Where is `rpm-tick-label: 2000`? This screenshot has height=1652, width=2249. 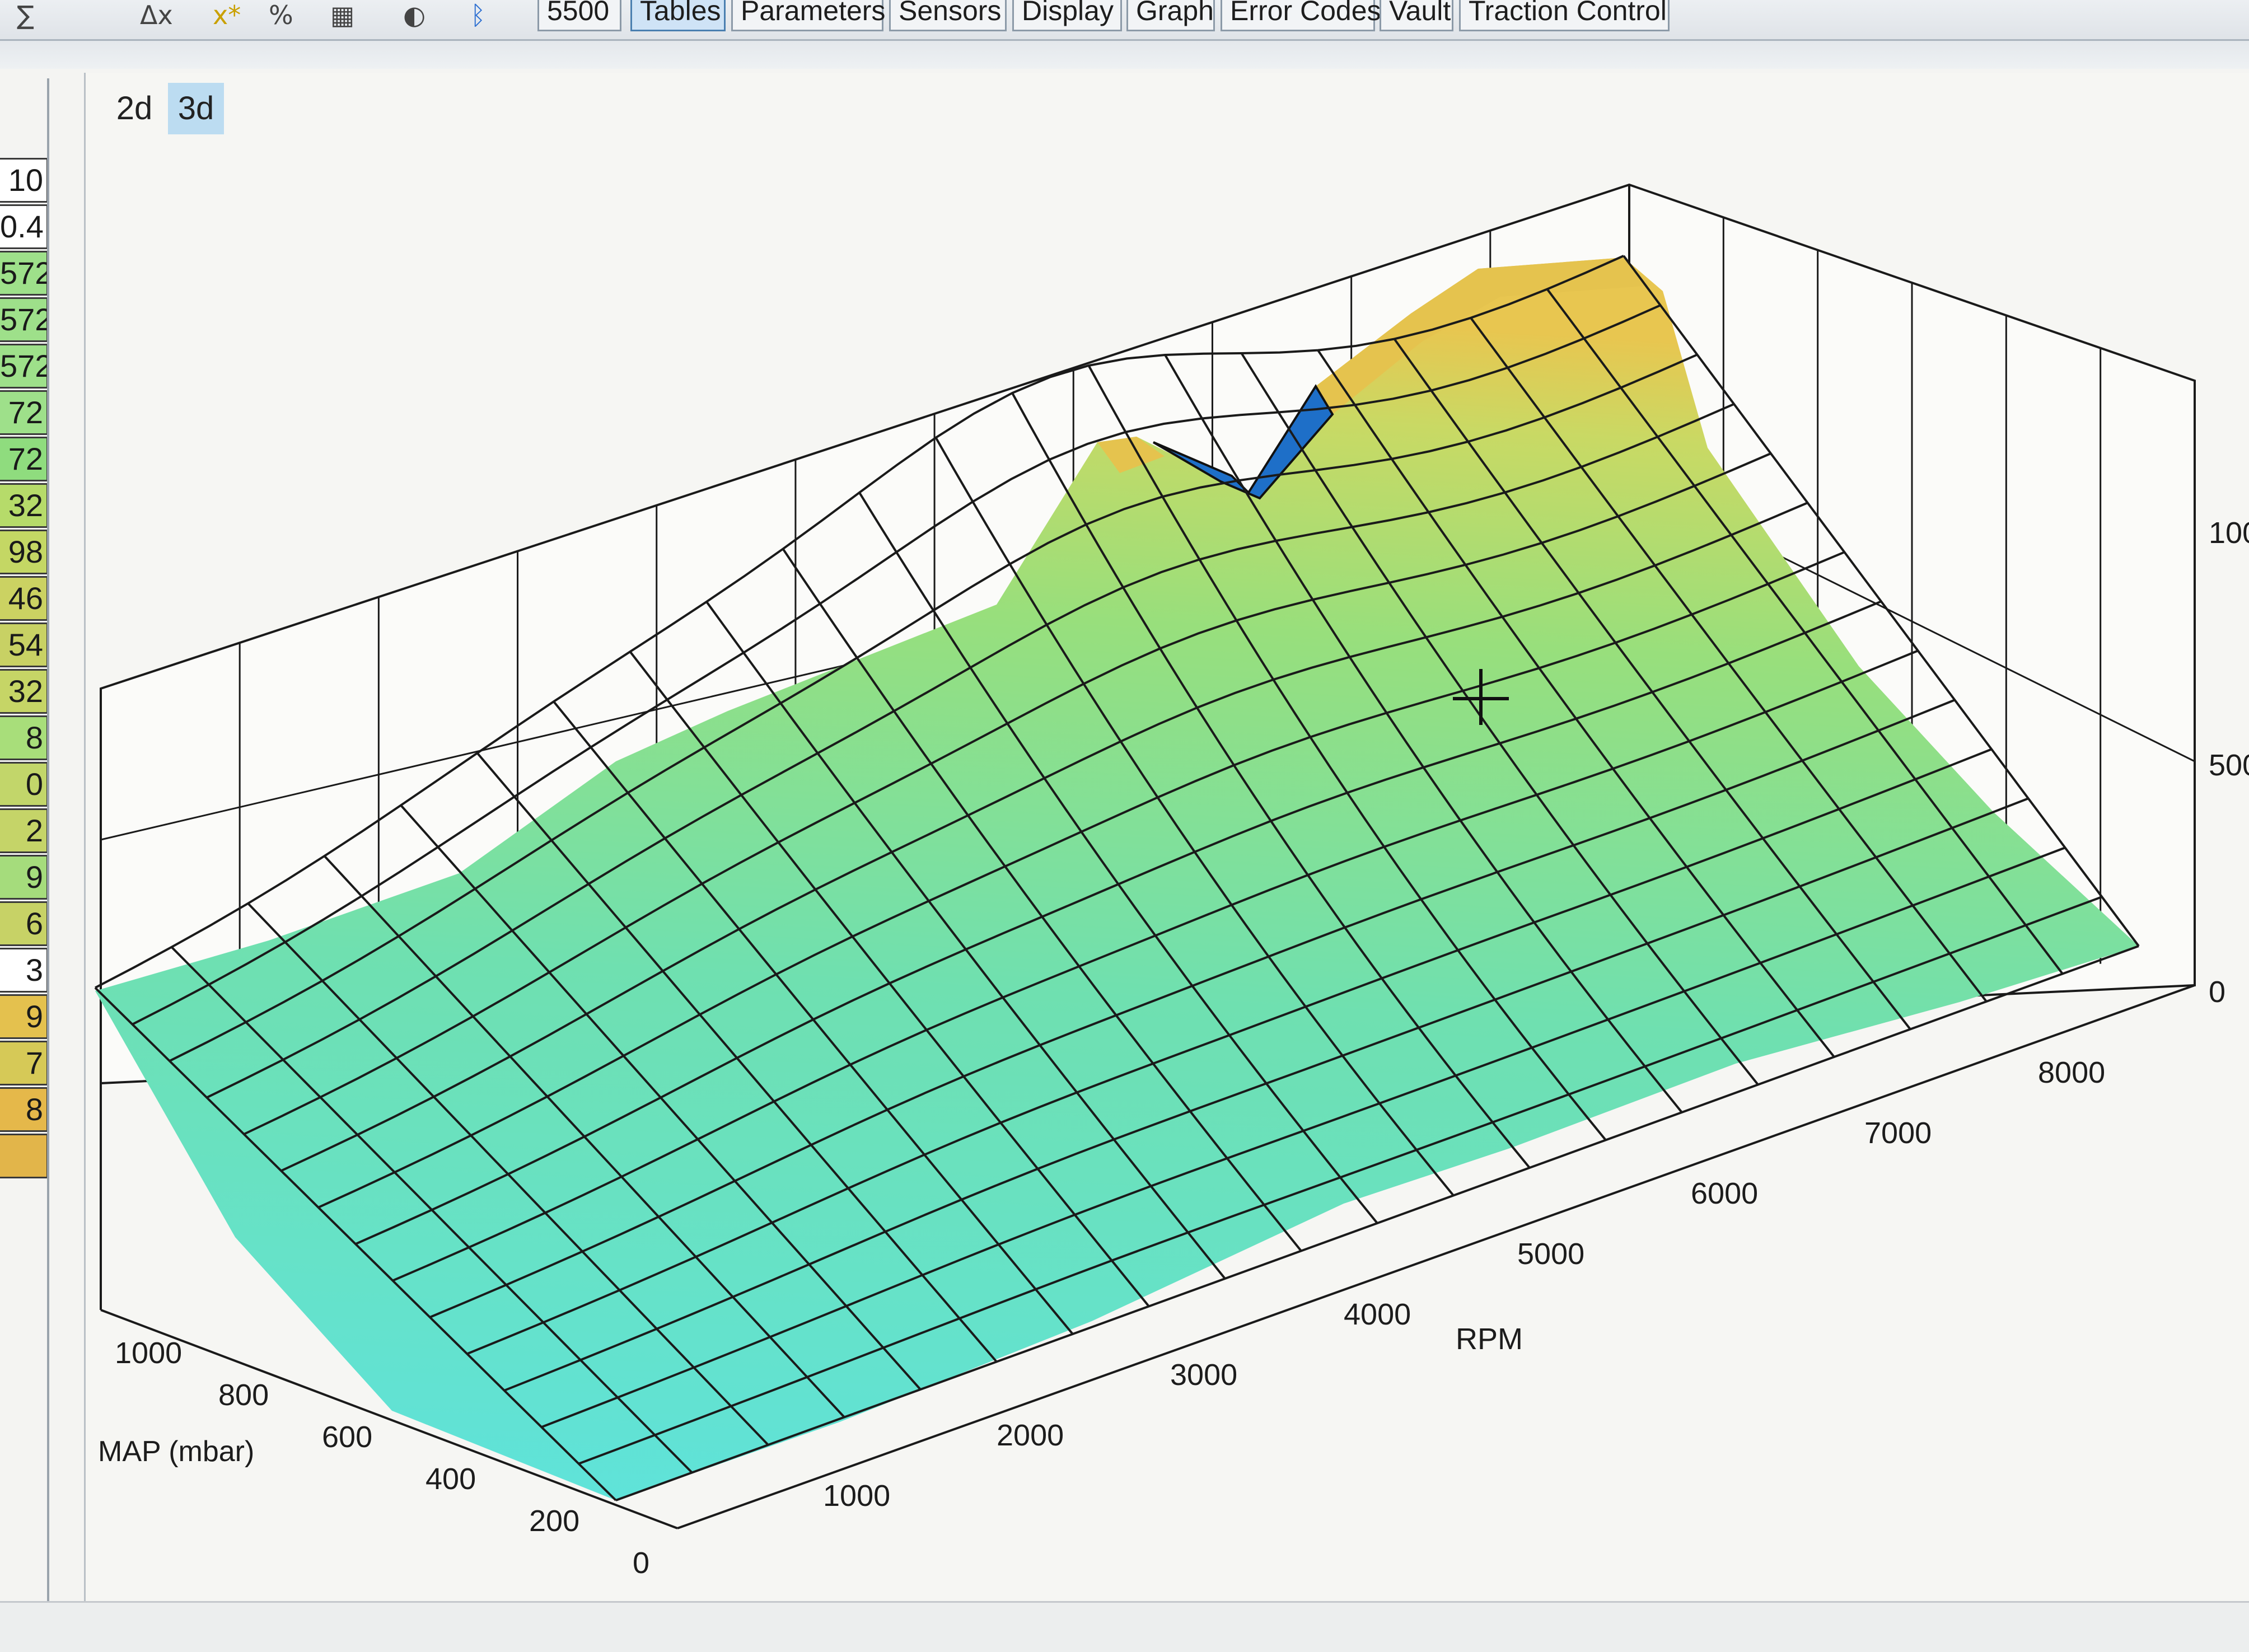 rpm-tick-label: 2000 is located at coordinates (1030, 1435).